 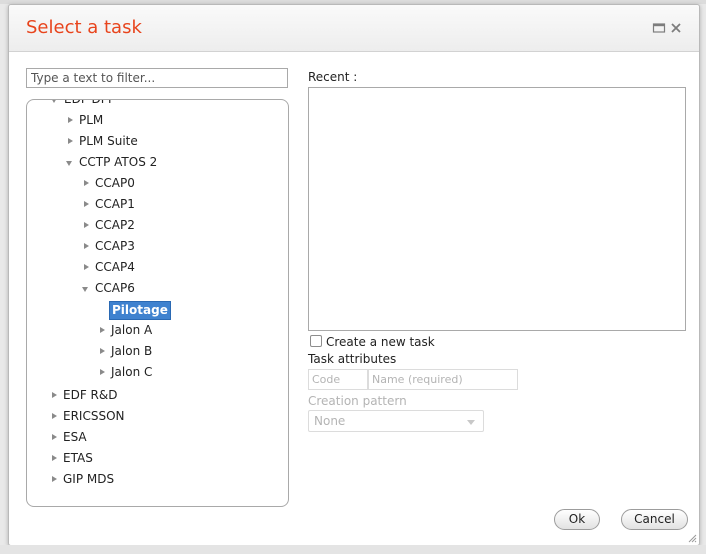 What do you see at coordinates (338, 379) in the screenshot?
I see `code-input` at bounding box center [338, 379].